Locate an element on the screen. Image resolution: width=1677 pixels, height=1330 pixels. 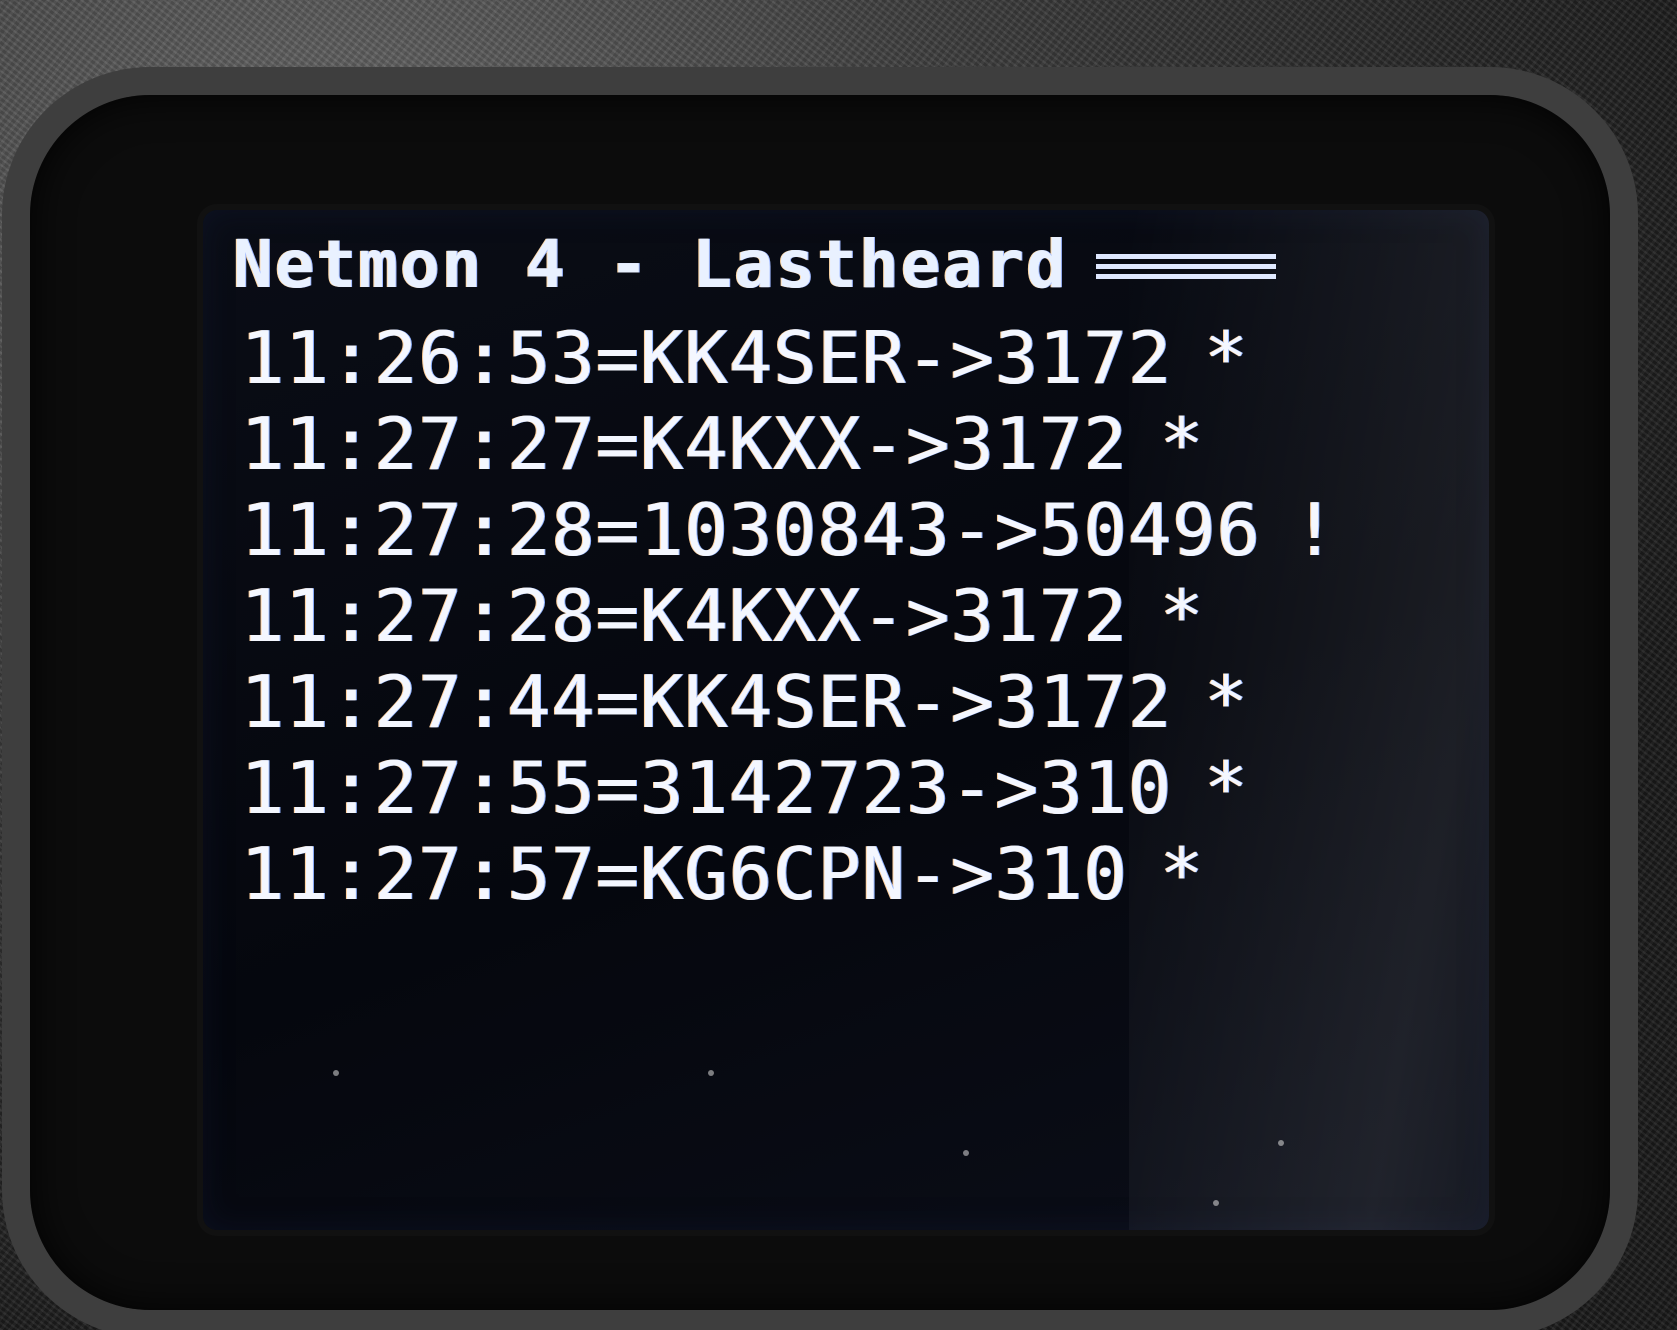
entry-text: 11:27:28=K4KXX->3172 is located at coordinates (684, 616).